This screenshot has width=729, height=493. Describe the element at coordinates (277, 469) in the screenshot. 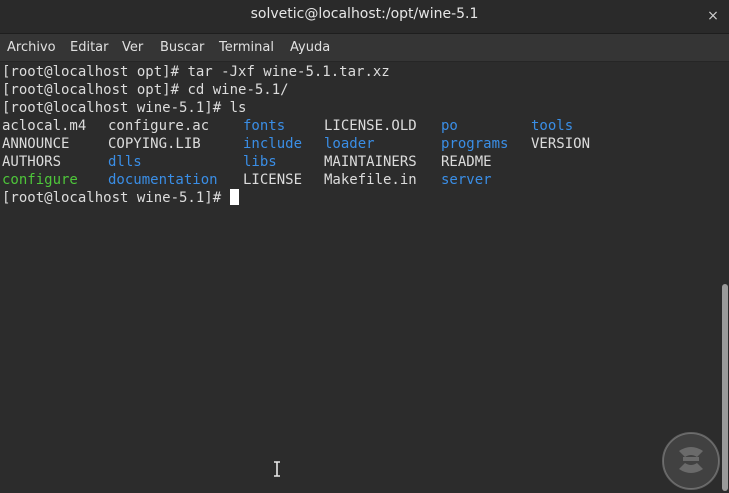

I see `i-beam-cursor-icon` at that location.